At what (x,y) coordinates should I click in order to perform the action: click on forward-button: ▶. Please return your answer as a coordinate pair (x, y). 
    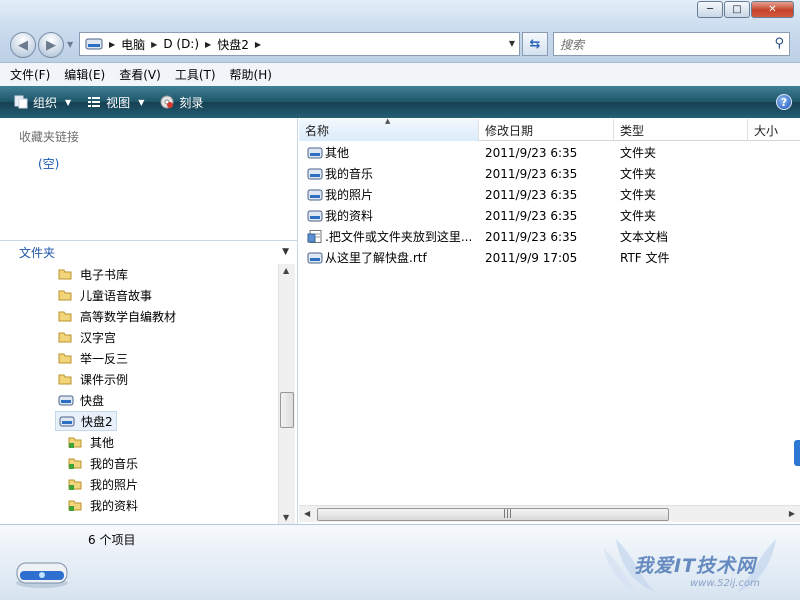
    Looking at the image, I should click on (51, 45).